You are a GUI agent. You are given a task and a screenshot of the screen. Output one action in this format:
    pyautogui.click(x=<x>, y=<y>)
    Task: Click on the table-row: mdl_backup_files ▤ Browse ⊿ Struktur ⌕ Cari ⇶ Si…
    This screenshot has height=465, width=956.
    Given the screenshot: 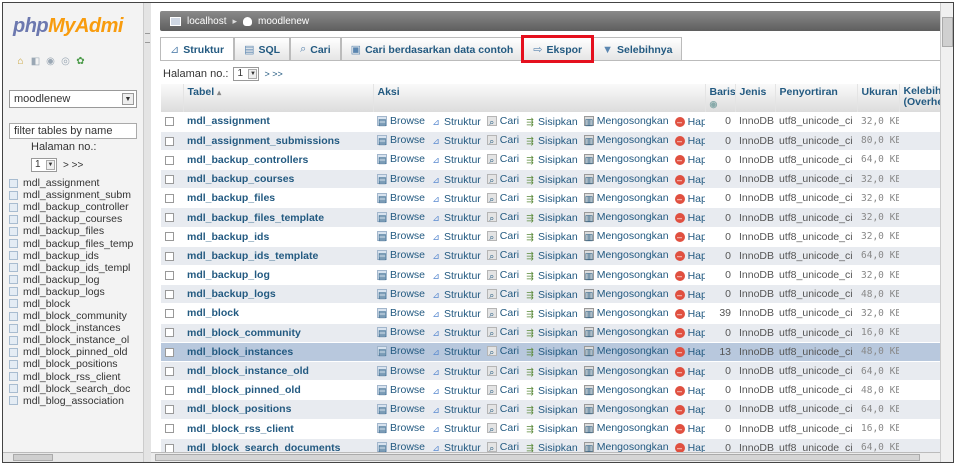 What is the action you would take?
    pyautogui.click(x=553, y=198)
    